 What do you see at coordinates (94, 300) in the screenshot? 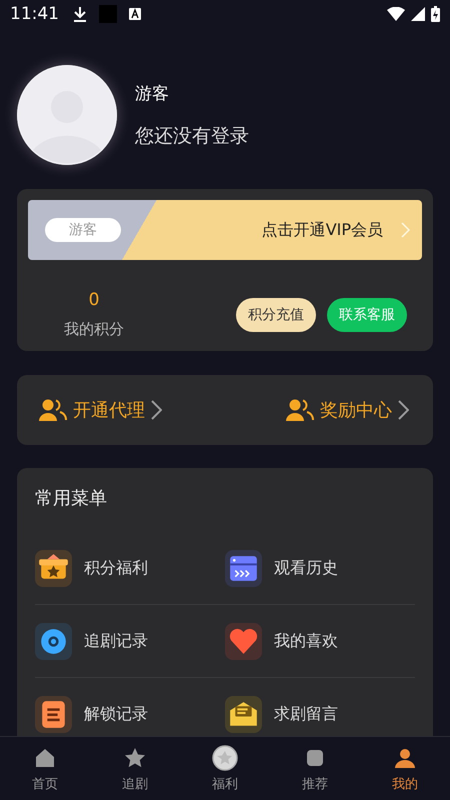
I see `points-value: 0` at bounding box center [94, 300].